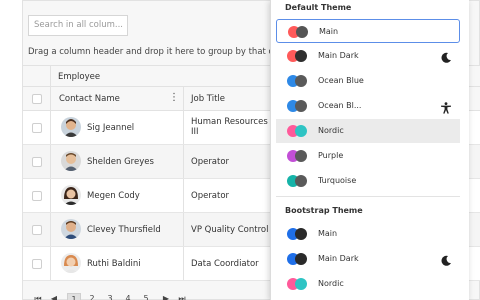 This screenshot has height=300, width=480. Describe the element at coordinates (368, 196) in the screenshot. I see `menu-divider` at that location.